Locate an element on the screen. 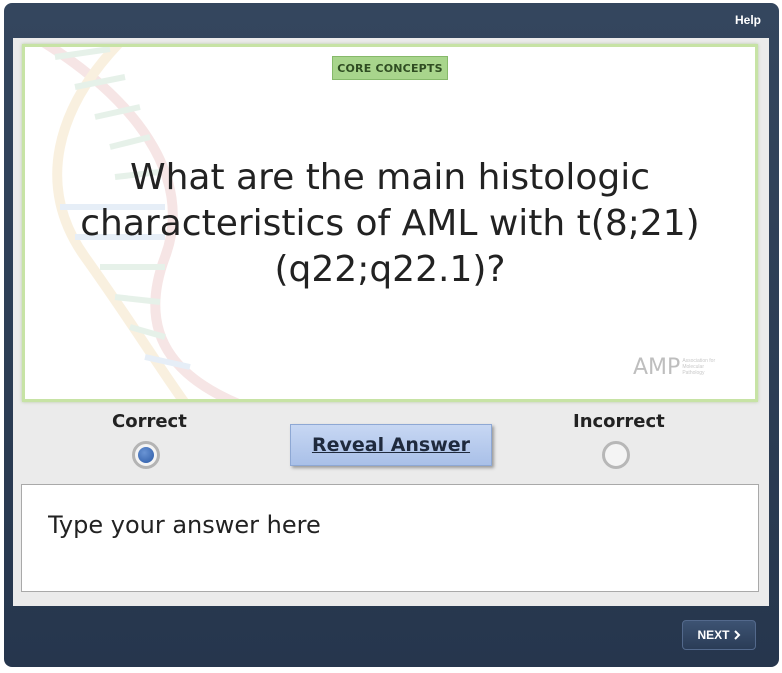 The image size is (782, 673). next-button: NEXT is located at coordinates (719, 635).